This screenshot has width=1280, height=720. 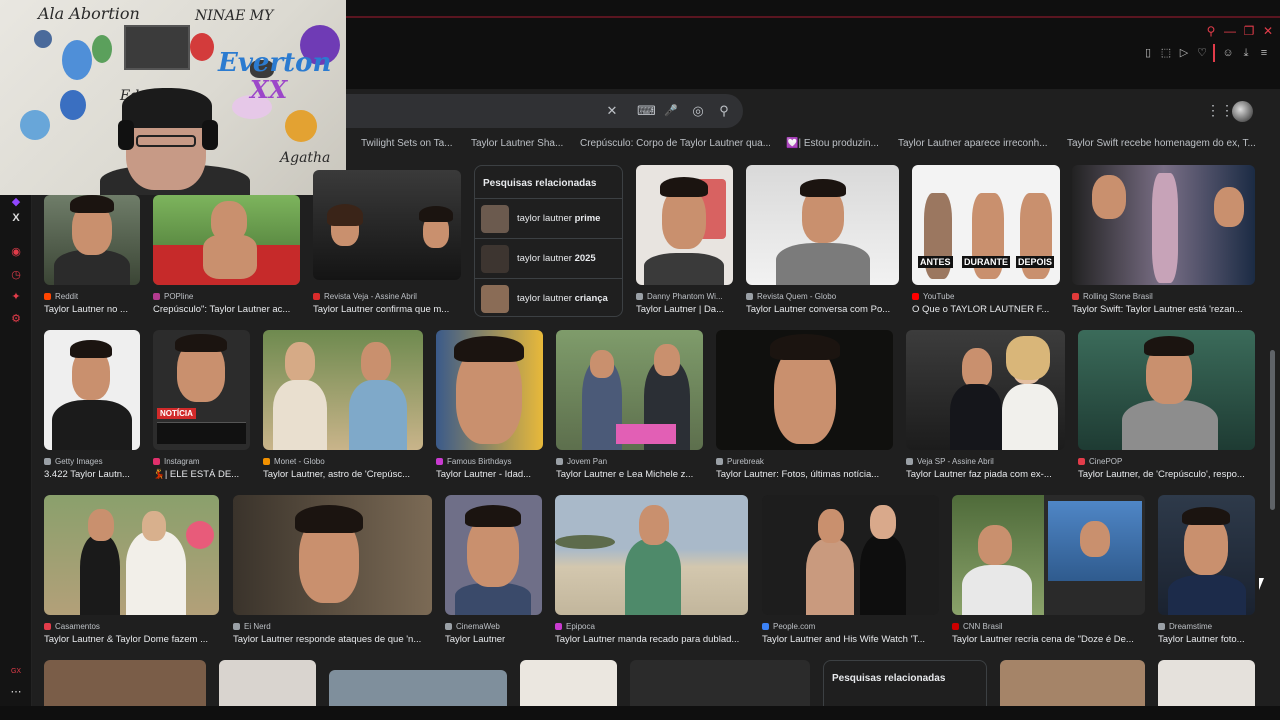 What do you see at coordinates (493, 639) in the screenshot?
I see `result-title: Taylor Lautner` at bounding box center [493, 639].